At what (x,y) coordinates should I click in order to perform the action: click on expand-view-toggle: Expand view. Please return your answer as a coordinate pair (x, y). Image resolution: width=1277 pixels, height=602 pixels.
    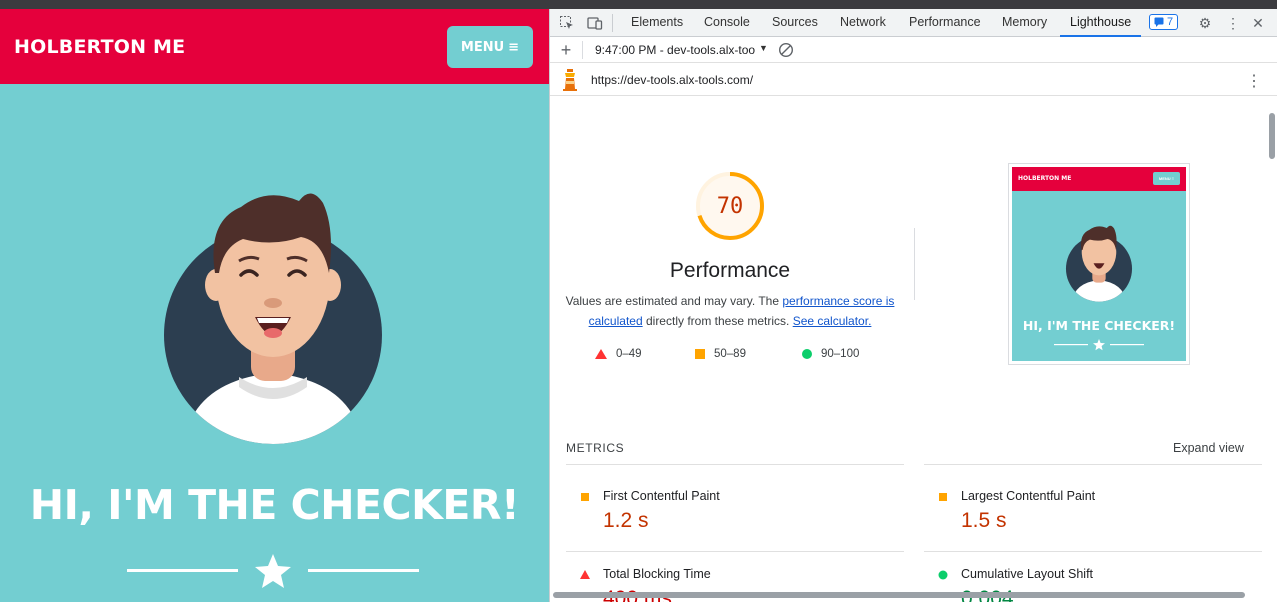
    Looking at the image, I should click on (1208, 448).